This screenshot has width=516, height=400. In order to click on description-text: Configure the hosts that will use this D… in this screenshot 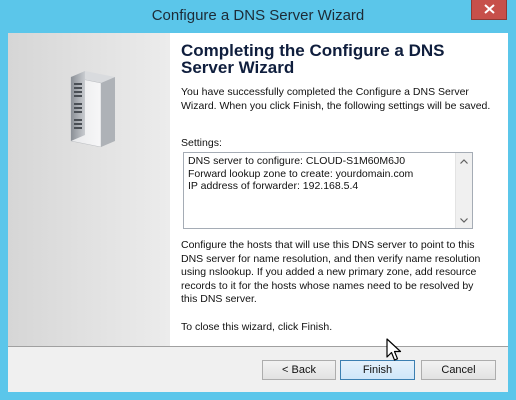, I will do `click(331, 272)`.